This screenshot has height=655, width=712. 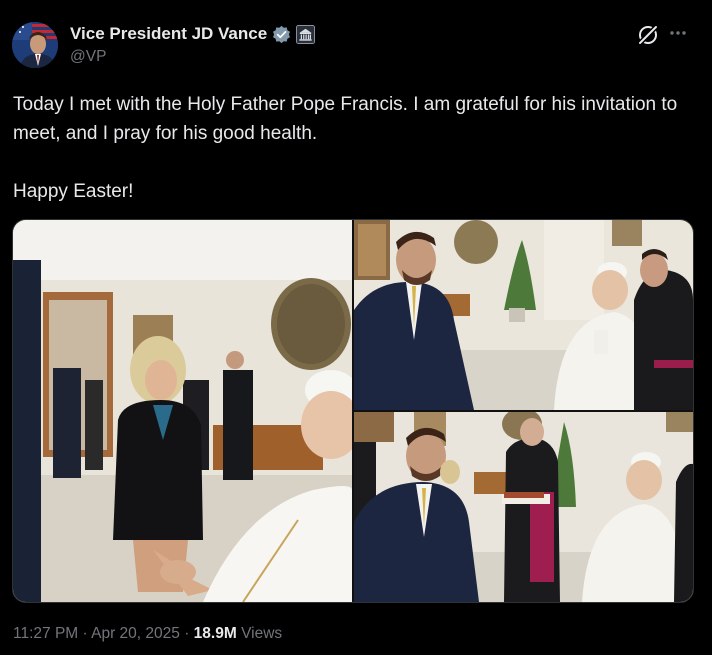 I want to click on views-label: Views, so click(x=259, y=633).